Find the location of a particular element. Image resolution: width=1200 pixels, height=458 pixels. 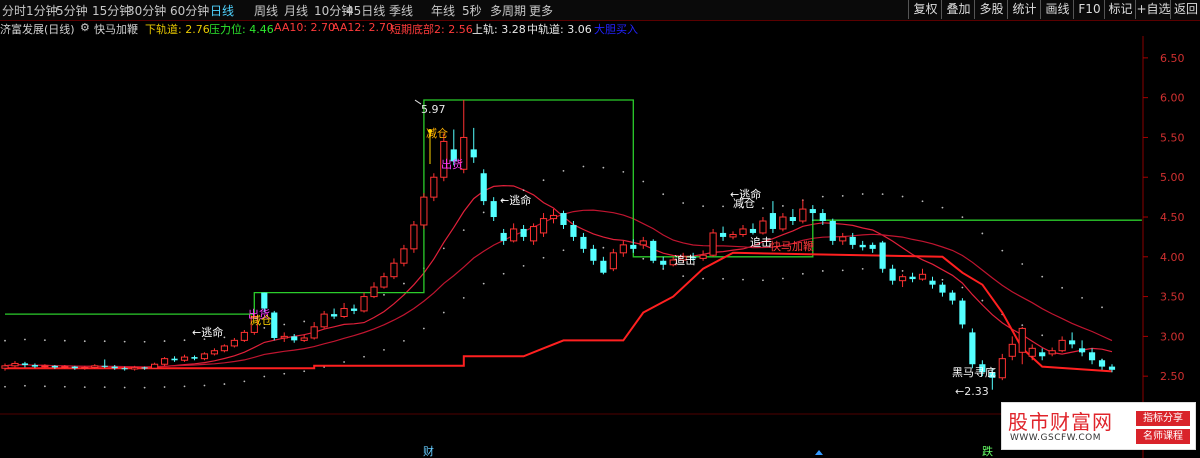

chart-annotation-13: ←2.33 is located at coordinates (972, 391).